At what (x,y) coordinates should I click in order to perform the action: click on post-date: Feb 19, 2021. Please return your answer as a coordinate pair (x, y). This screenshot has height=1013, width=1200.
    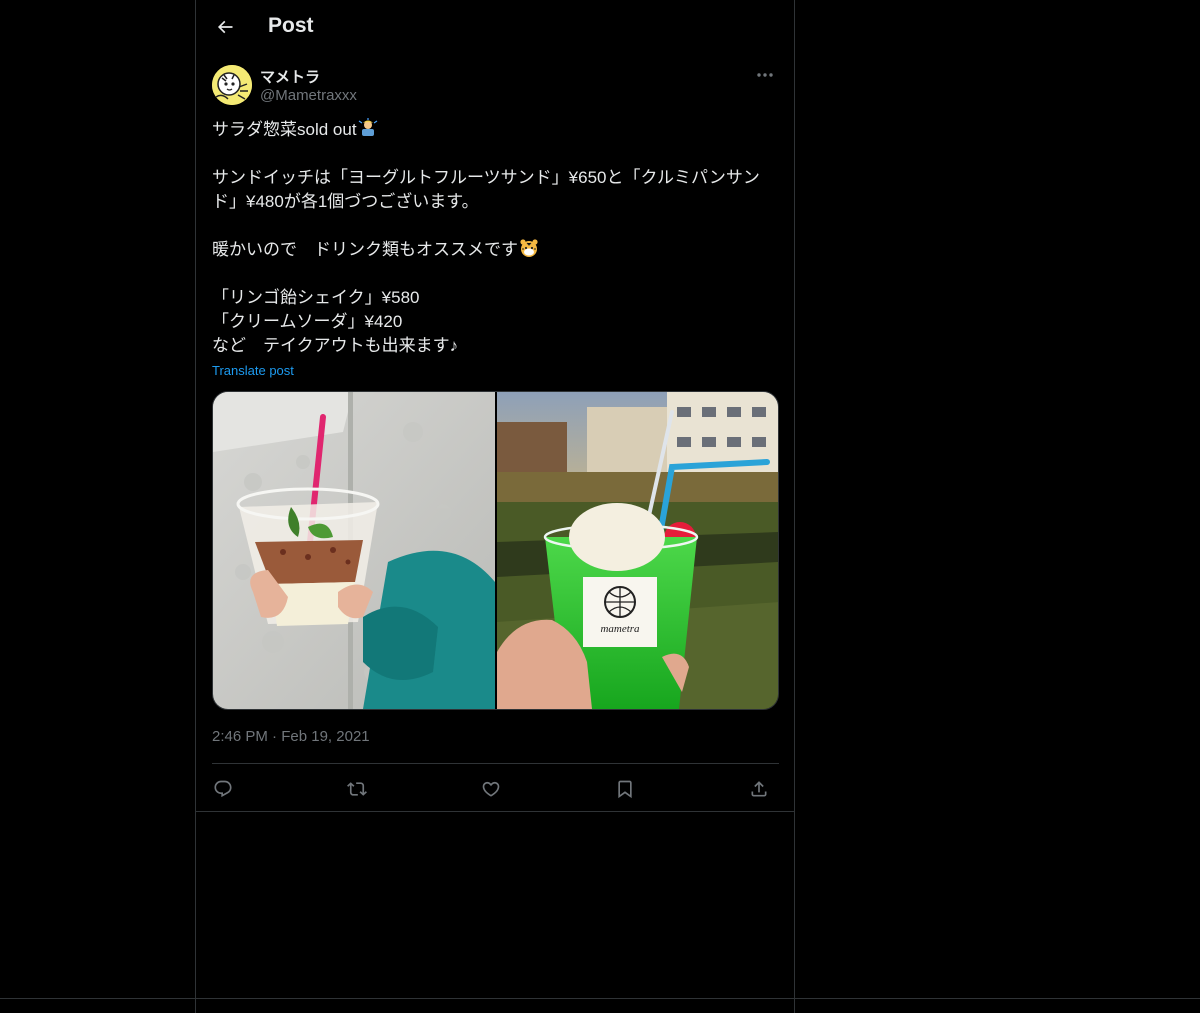
    Looking at the image, I should click on (325, 736).